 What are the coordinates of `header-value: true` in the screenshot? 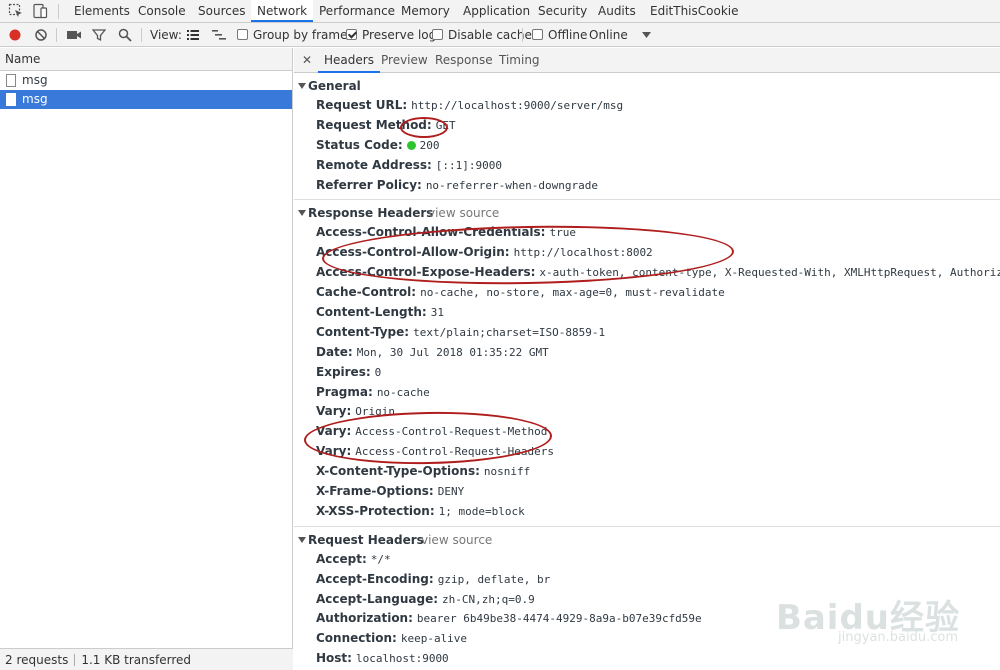 It's located at (562, 233).